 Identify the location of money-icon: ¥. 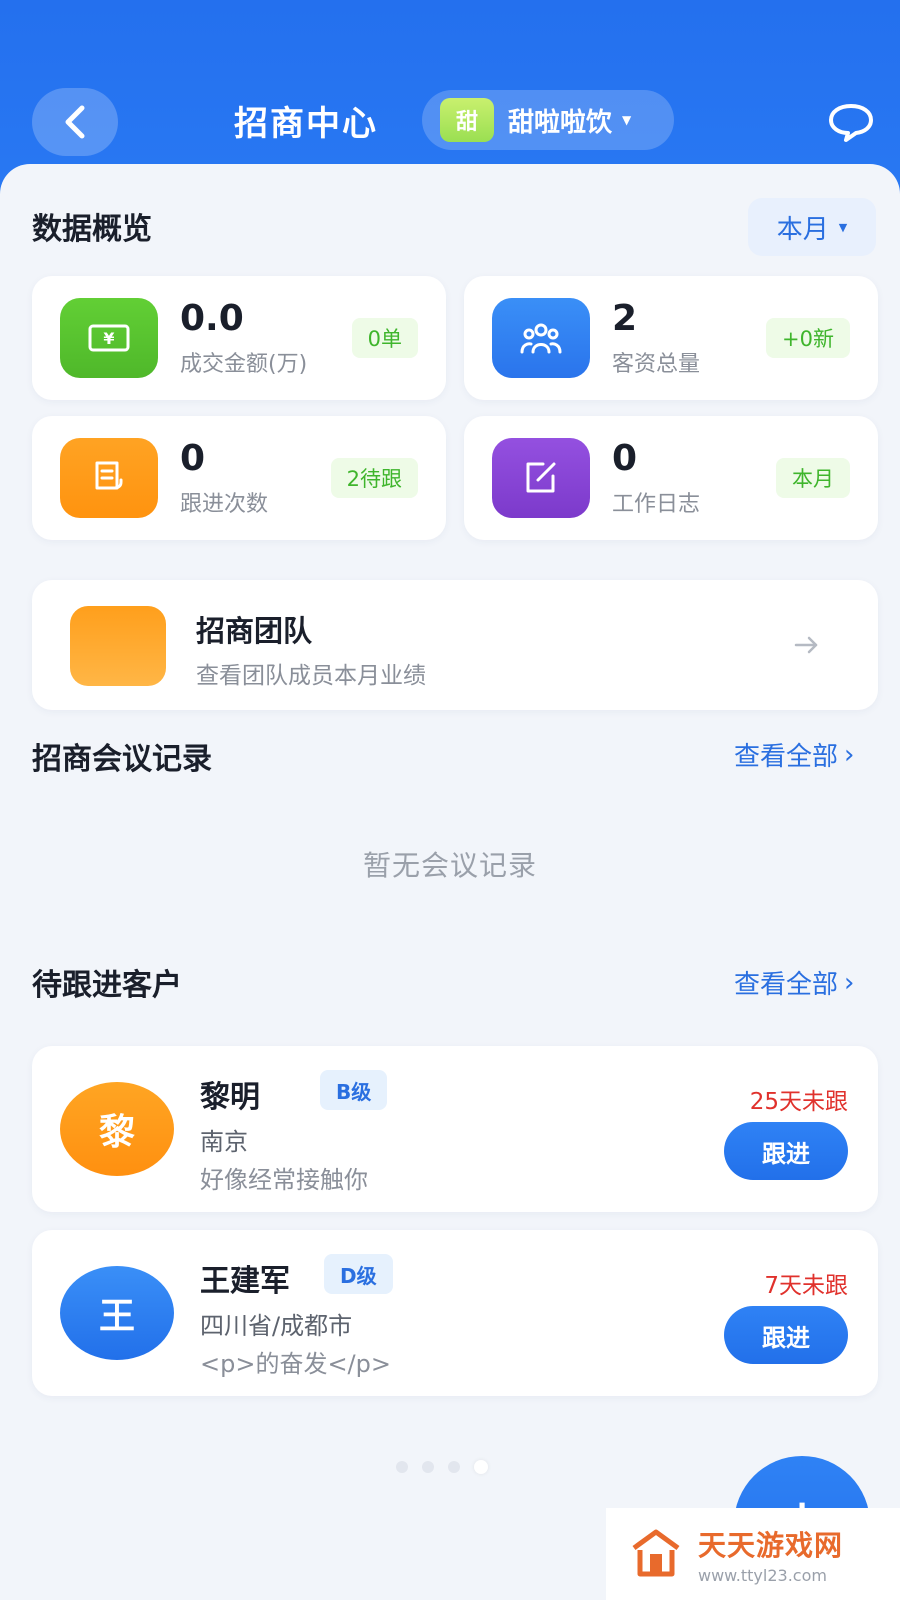
(109, 338).